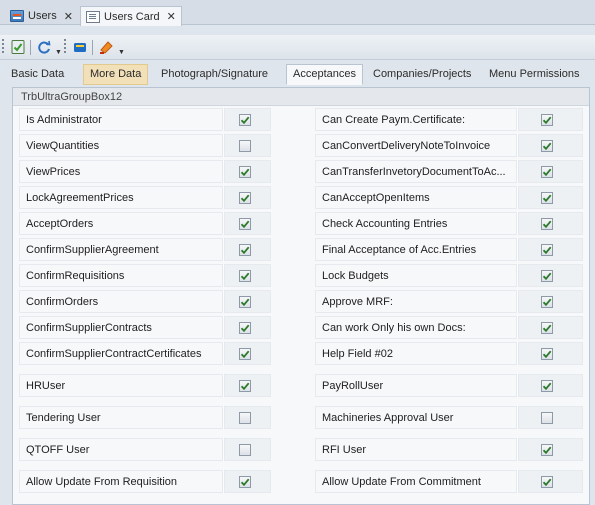 This screenshot has height=505, width=595. Describe the element at coordinates (121, 481) in the screenshot. I see `permission-label: Allow Update From Requisition` at that location.